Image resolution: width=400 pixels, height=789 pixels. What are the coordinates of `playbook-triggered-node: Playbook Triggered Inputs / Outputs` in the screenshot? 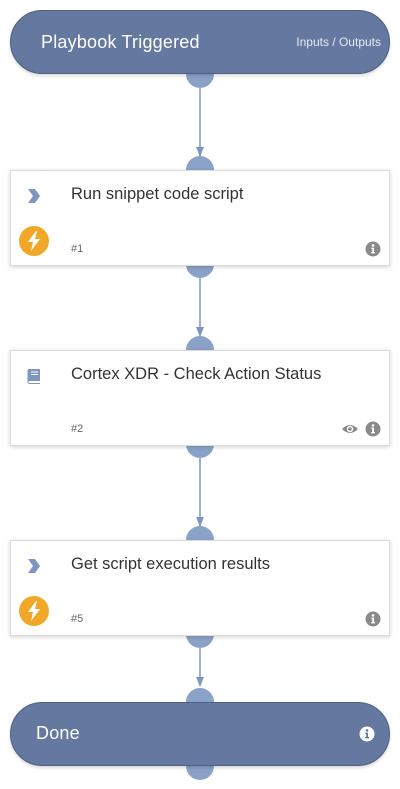 It's located at (200, 42).